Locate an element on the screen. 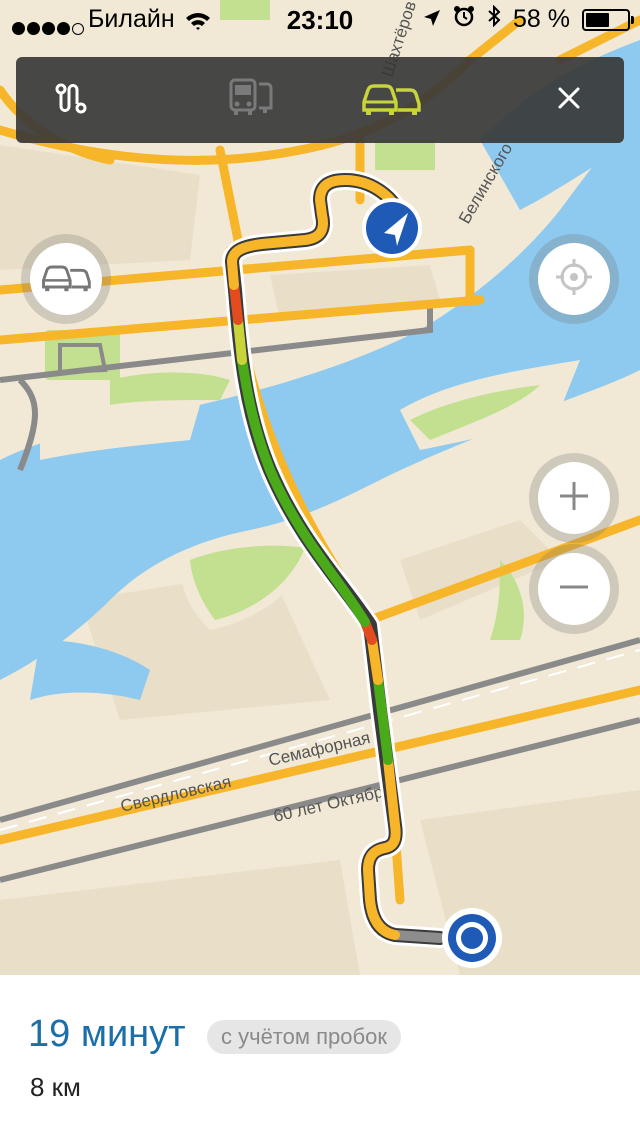 The width and height of the screenshot is (640, 1136). traffic-layer-button is located at coordinates (66, 279).